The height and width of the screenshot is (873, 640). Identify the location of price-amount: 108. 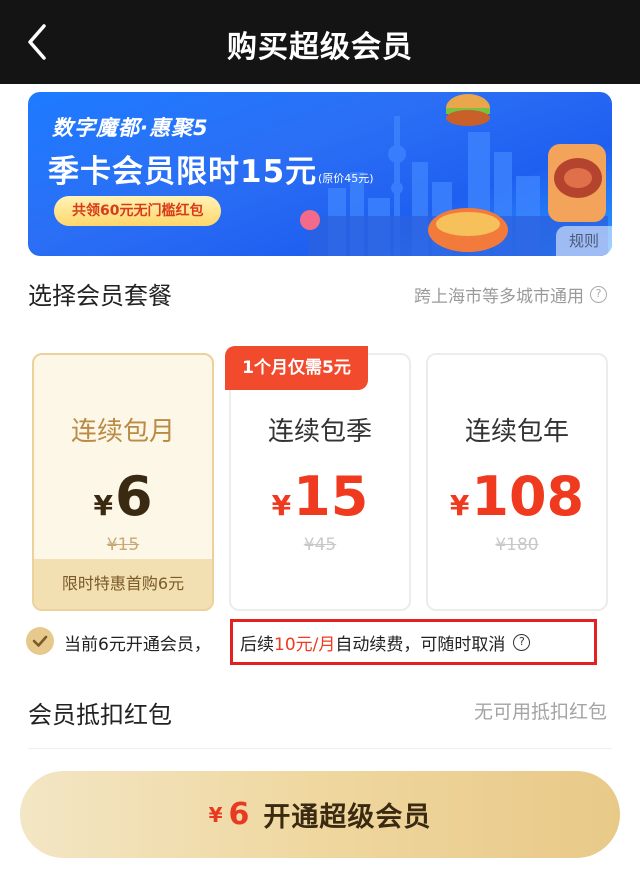
(528, 496).